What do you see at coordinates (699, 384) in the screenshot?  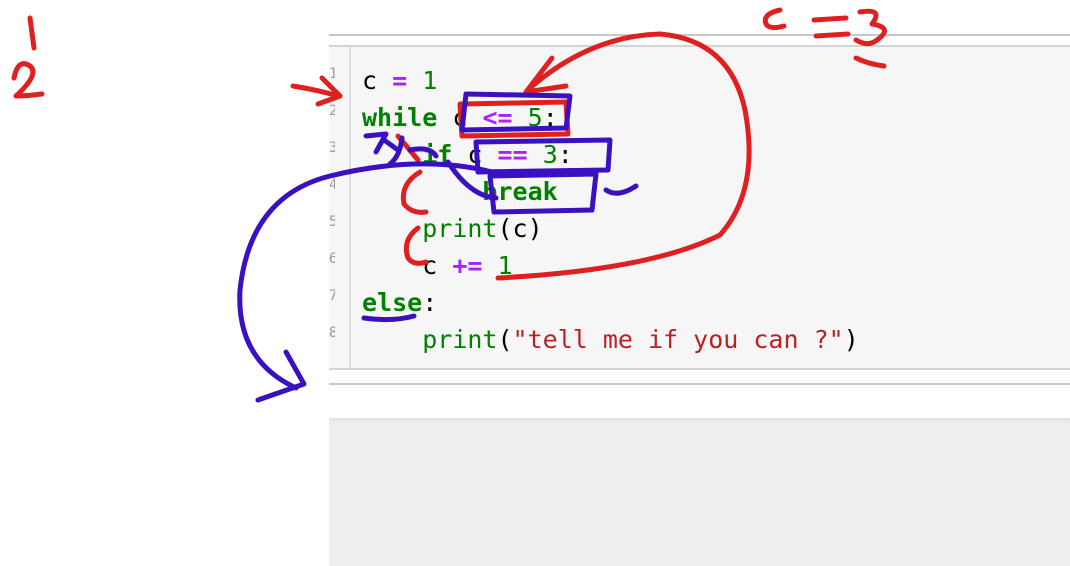 I see `output-separator` at bounding box center [699, 384].